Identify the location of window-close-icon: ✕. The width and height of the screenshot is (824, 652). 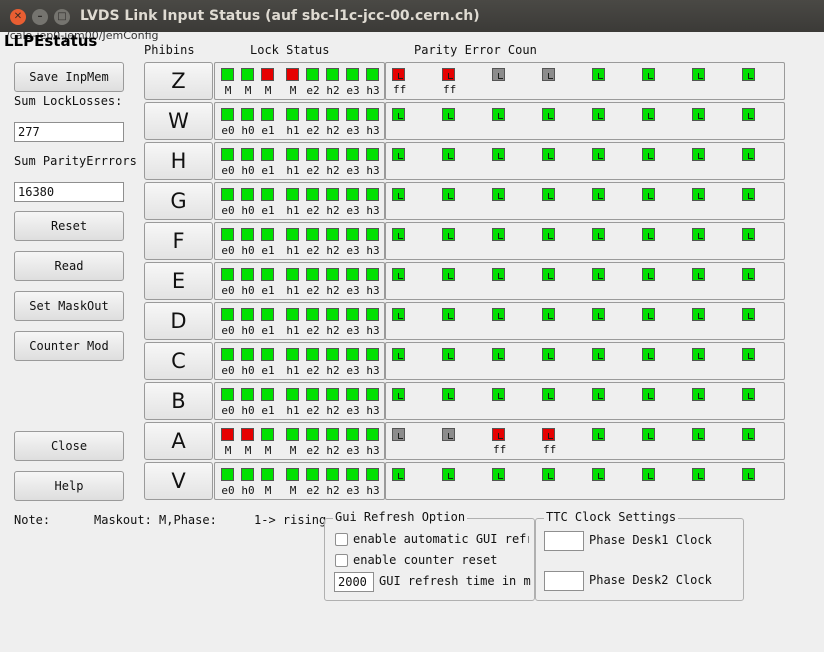
(18, 17).